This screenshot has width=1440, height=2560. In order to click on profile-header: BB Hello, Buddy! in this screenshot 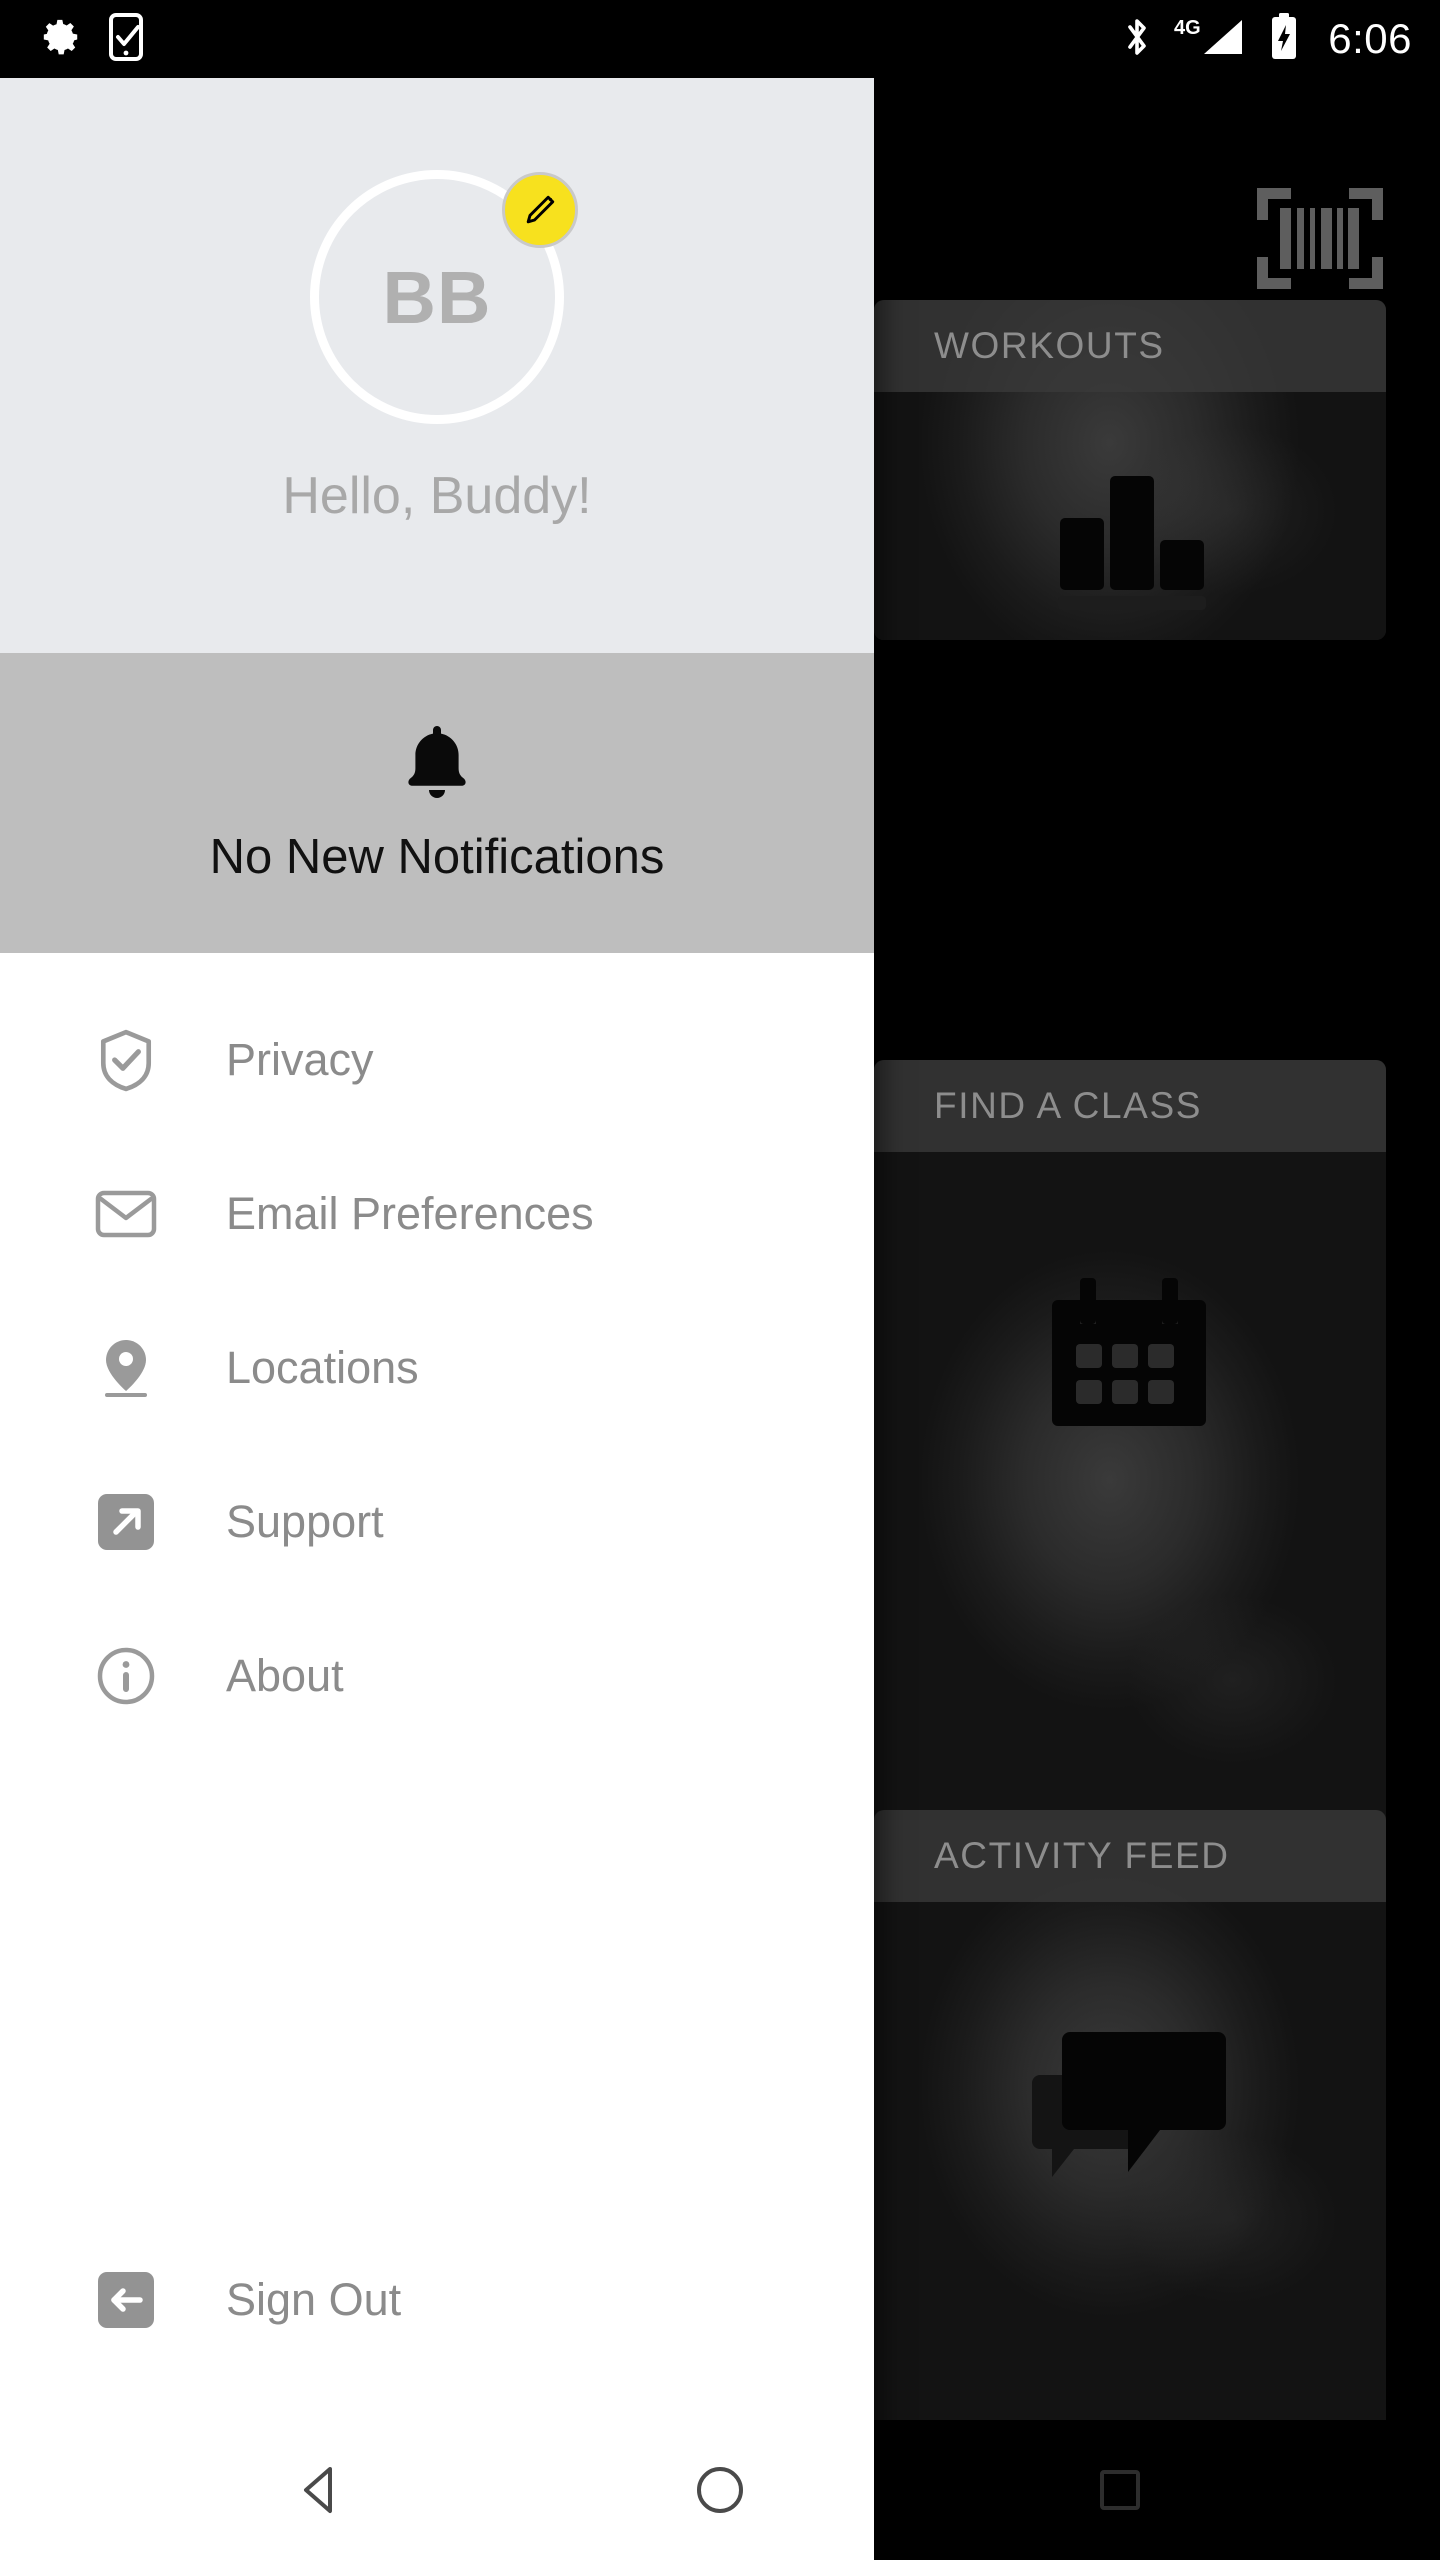, I will do `click(437, 365)`.